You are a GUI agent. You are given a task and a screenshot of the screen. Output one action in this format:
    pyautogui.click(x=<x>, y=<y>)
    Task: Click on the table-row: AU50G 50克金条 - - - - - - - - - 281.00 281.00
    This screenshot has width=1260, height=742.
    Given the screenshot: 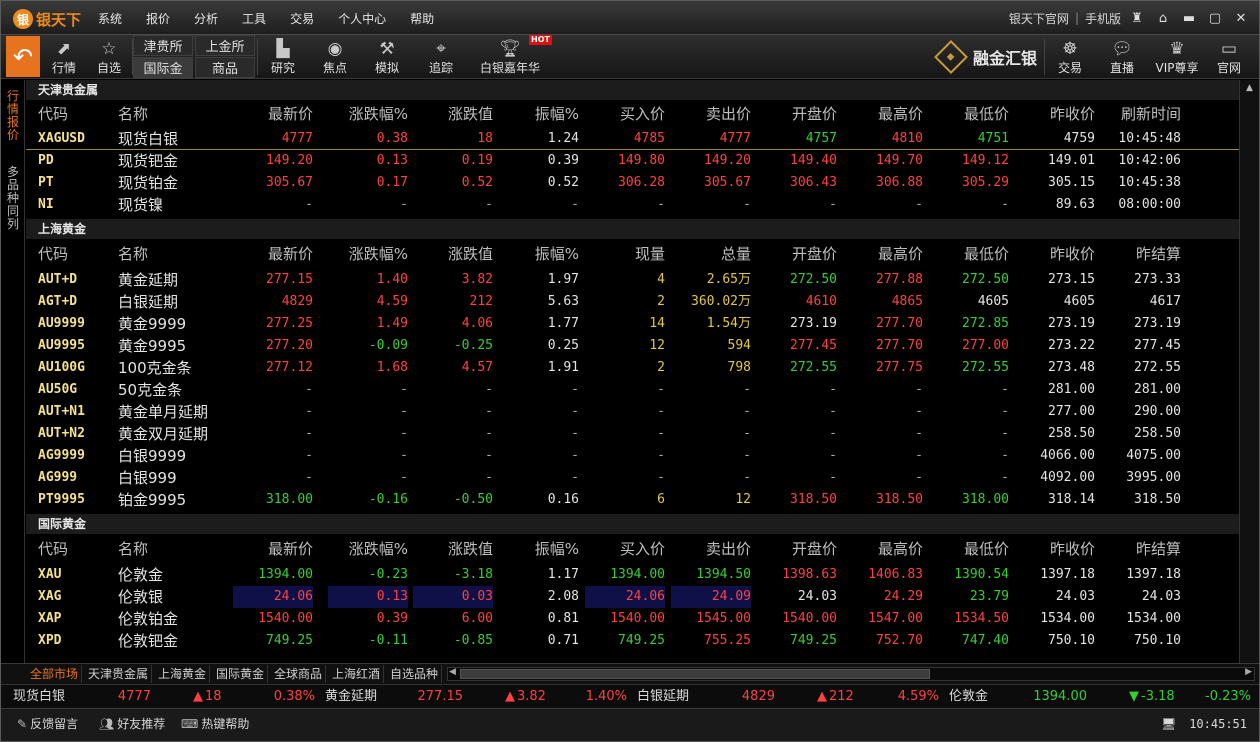 What is the action you would take?
    pyautogui.click(x=632, y=390)
    